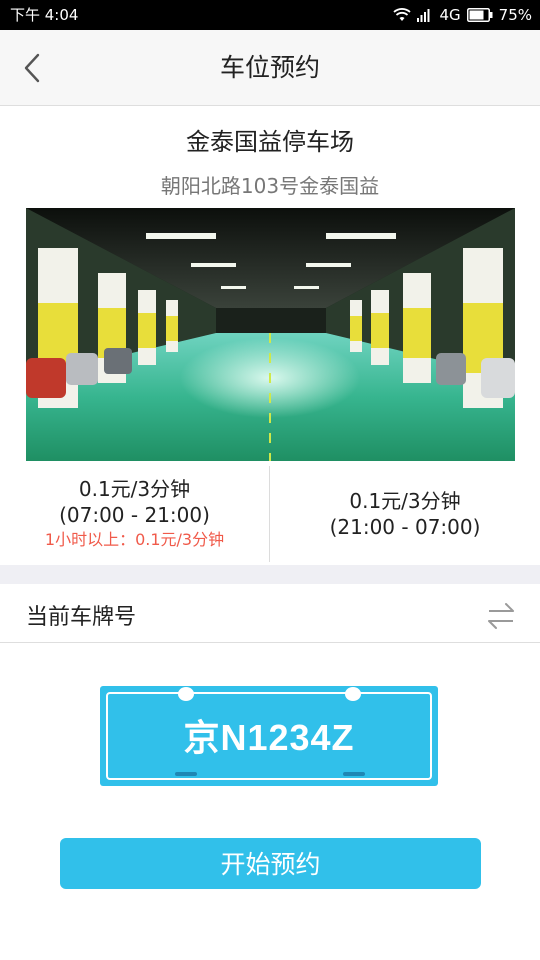  I want to click on page-title: 车位预约, so click(269, 67).